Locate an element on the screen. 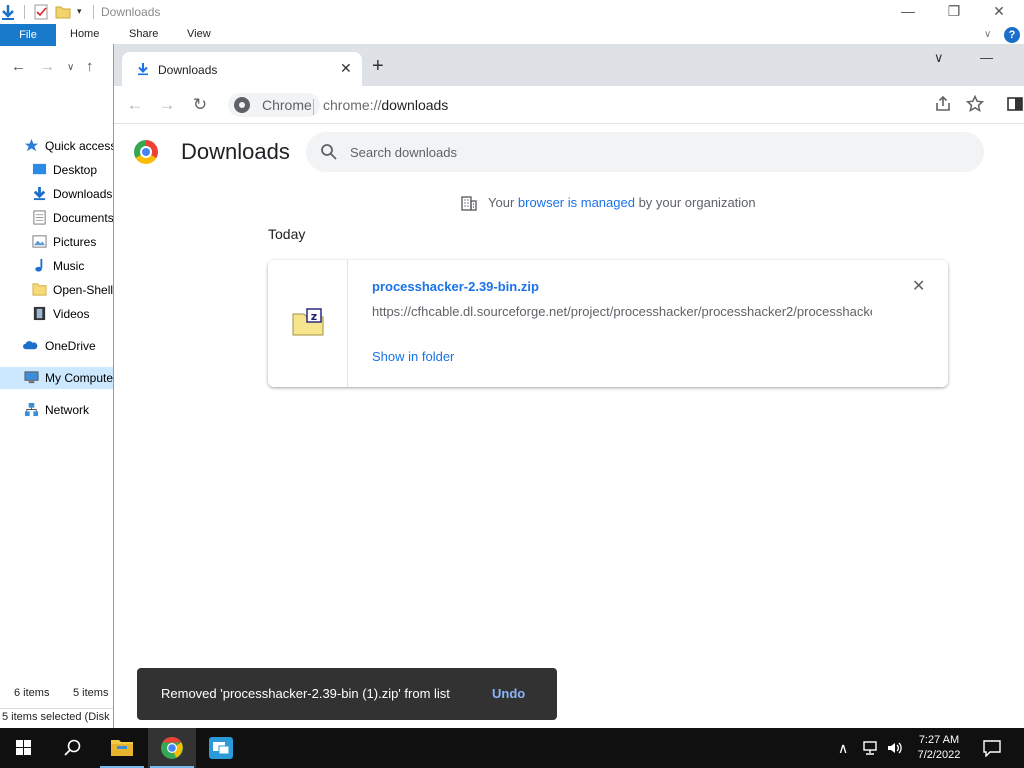 Image resolution: width=1024 pixels, height=768 pixels. undo-button: Undo is located at coordinates (508, 693).